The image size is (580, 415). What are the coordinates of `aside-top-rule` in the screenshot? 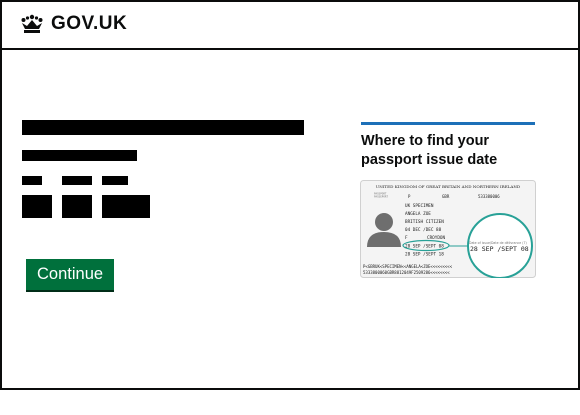 It's located at (448, 123).